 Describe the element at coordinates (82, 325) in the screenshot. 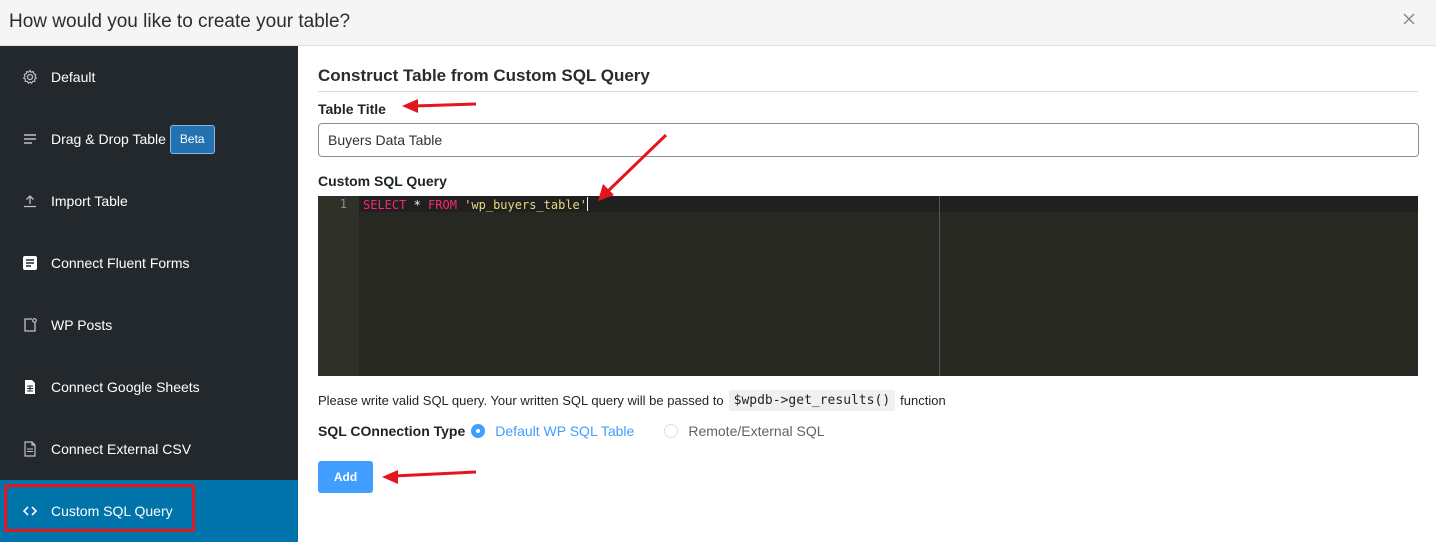

I see `sidebar-item-label: WP Posts` at that location.